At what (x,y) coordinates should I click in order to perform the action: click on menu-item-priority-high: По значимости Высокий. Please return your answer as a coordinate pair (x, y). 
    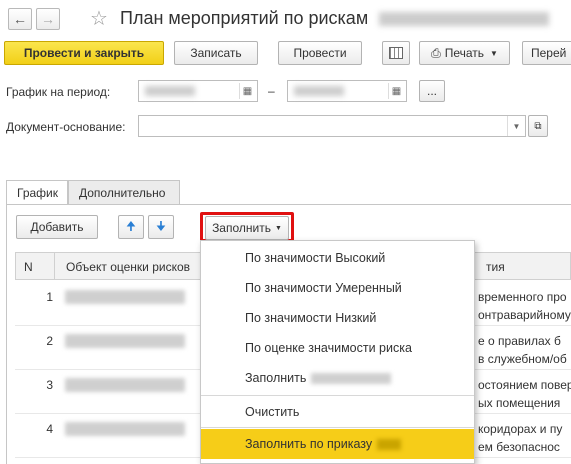
    Looking at the image, I should click on (337, 258).